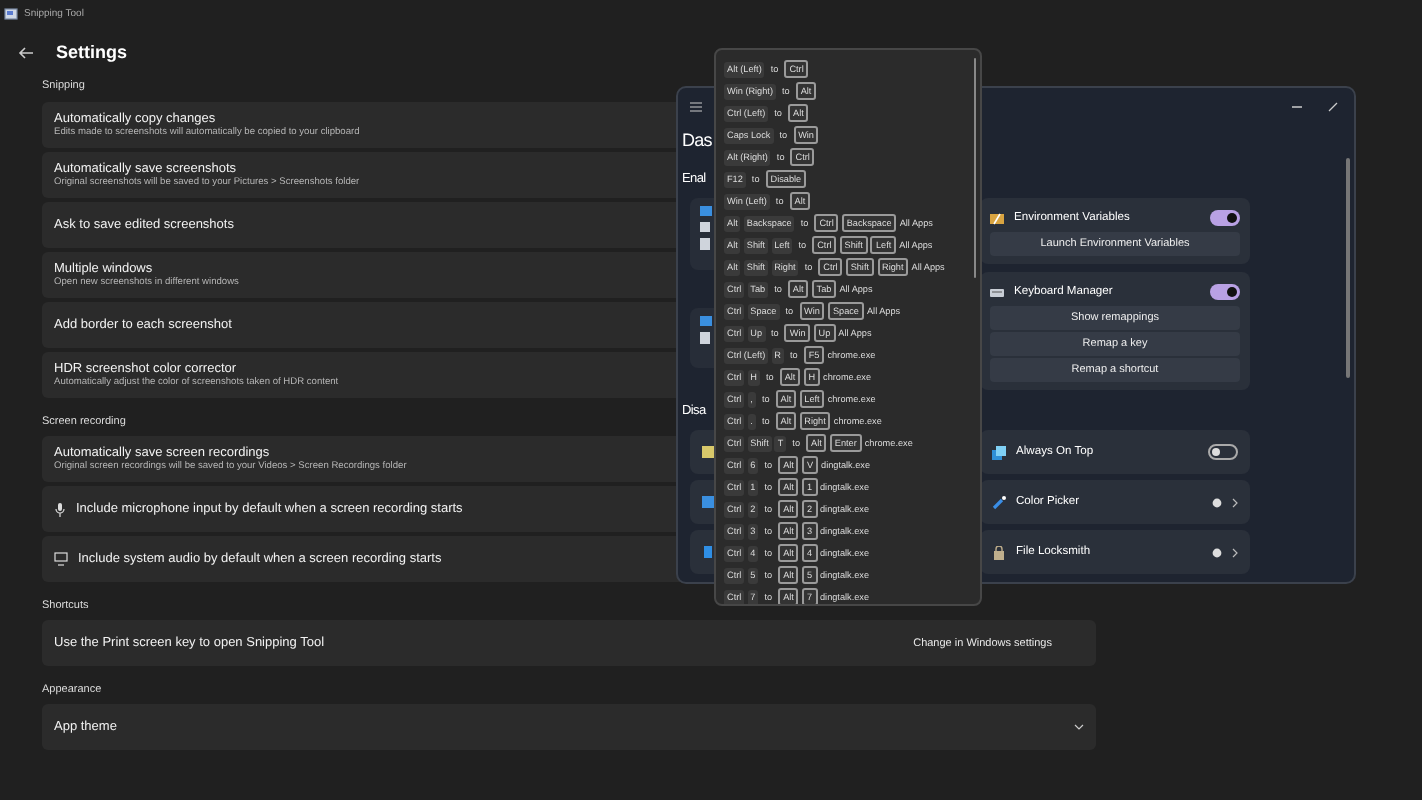 This screenshot has height=800, width=1422. I want to click on speaker-icon, so click(61, 559).